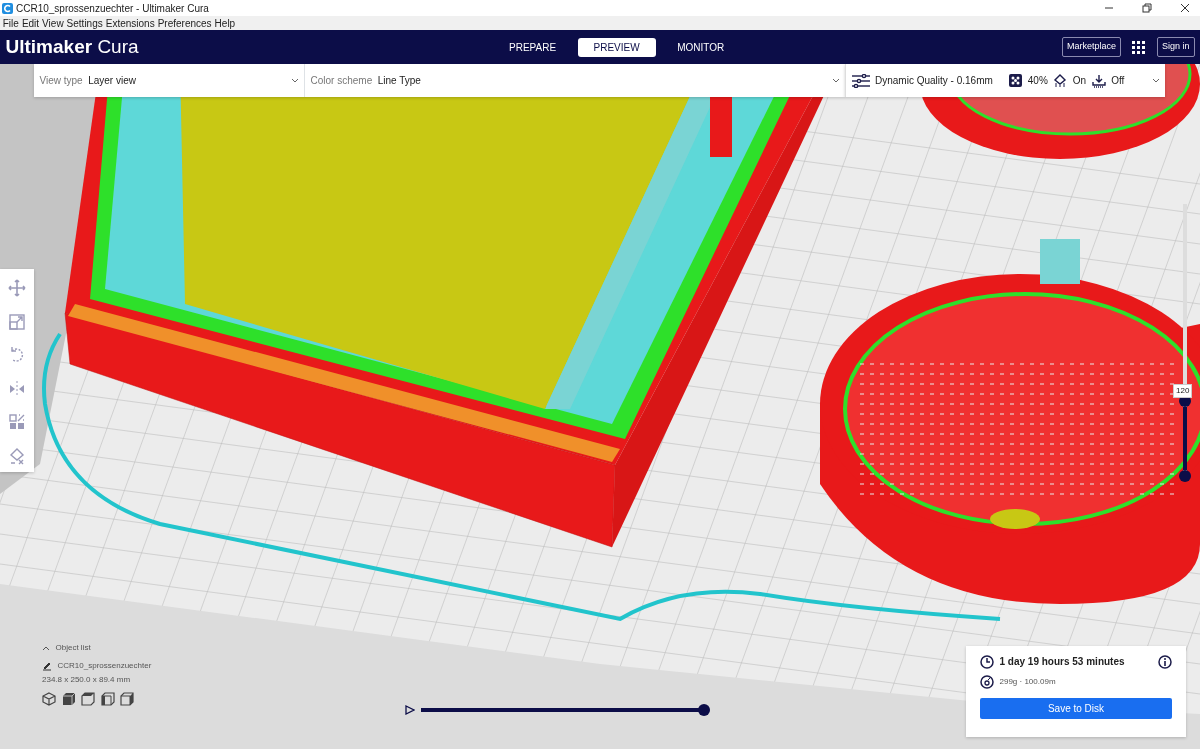 The image size is (1200, 749). Describe the element at coordinates (1060, 80) in the screenshot. I see `support-icon` at that location.